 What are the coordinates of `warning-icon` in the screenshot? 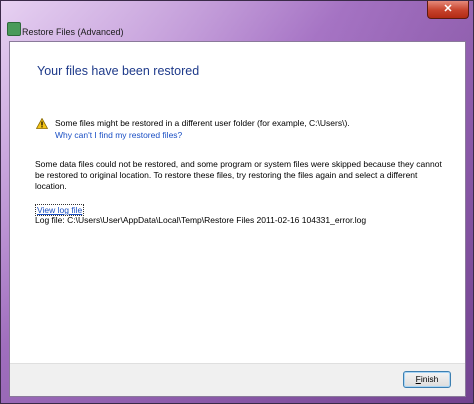 It's located at (42, 123).